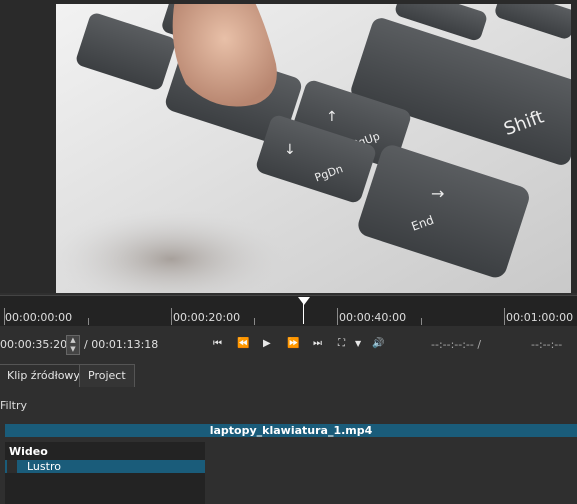 This screenshot has height=504, width=577. What do you see at coordinates (39, 317) in the screenshot?
I see `ruler-label: 00:00:00:00` at bounding box center [39, 317].